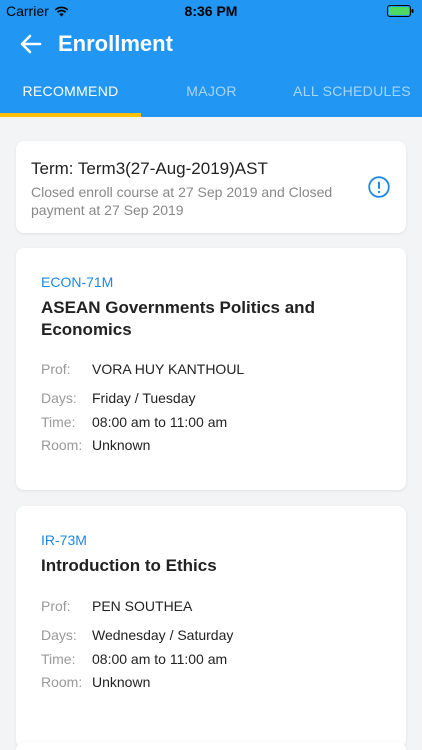  I want to click on tab-bar: RECOMMEND MAJOR ALL SCHEDULES, so click(211, 91).